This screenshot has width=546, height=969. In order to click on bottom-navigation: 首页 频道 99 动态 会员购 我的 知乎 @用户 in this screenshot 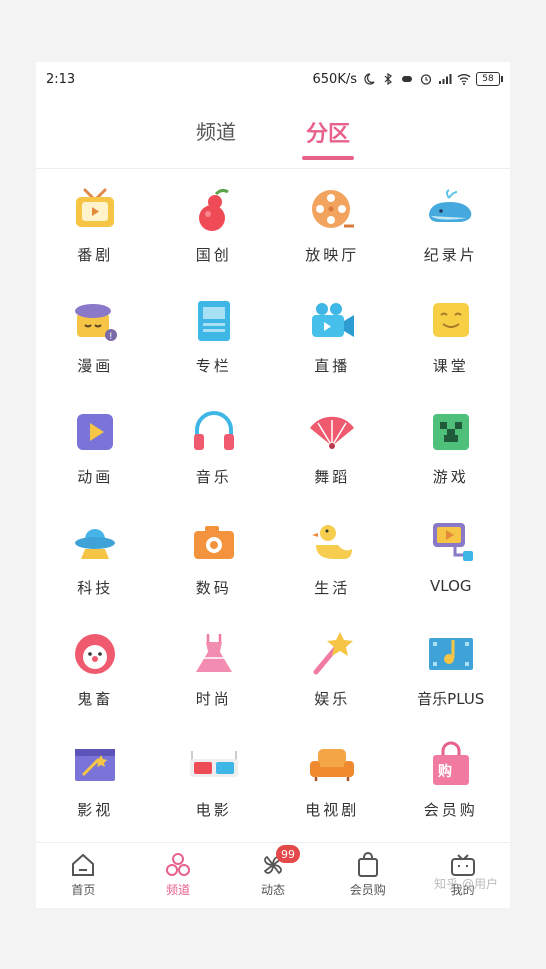, I will do `click(273, 875)`.